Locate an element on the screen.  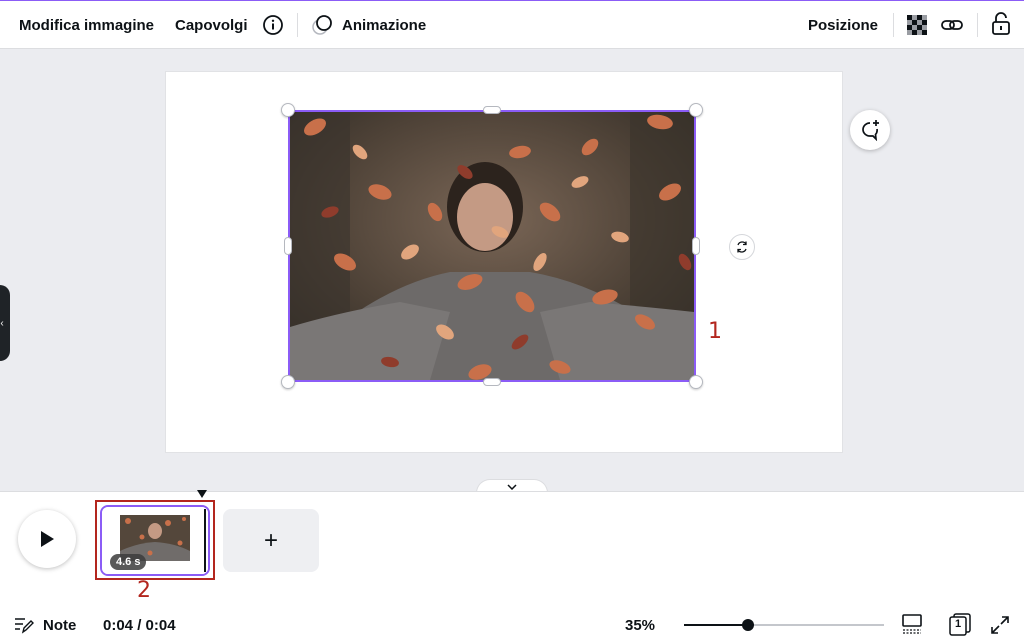
play-button is located at coordinates (47, 539).